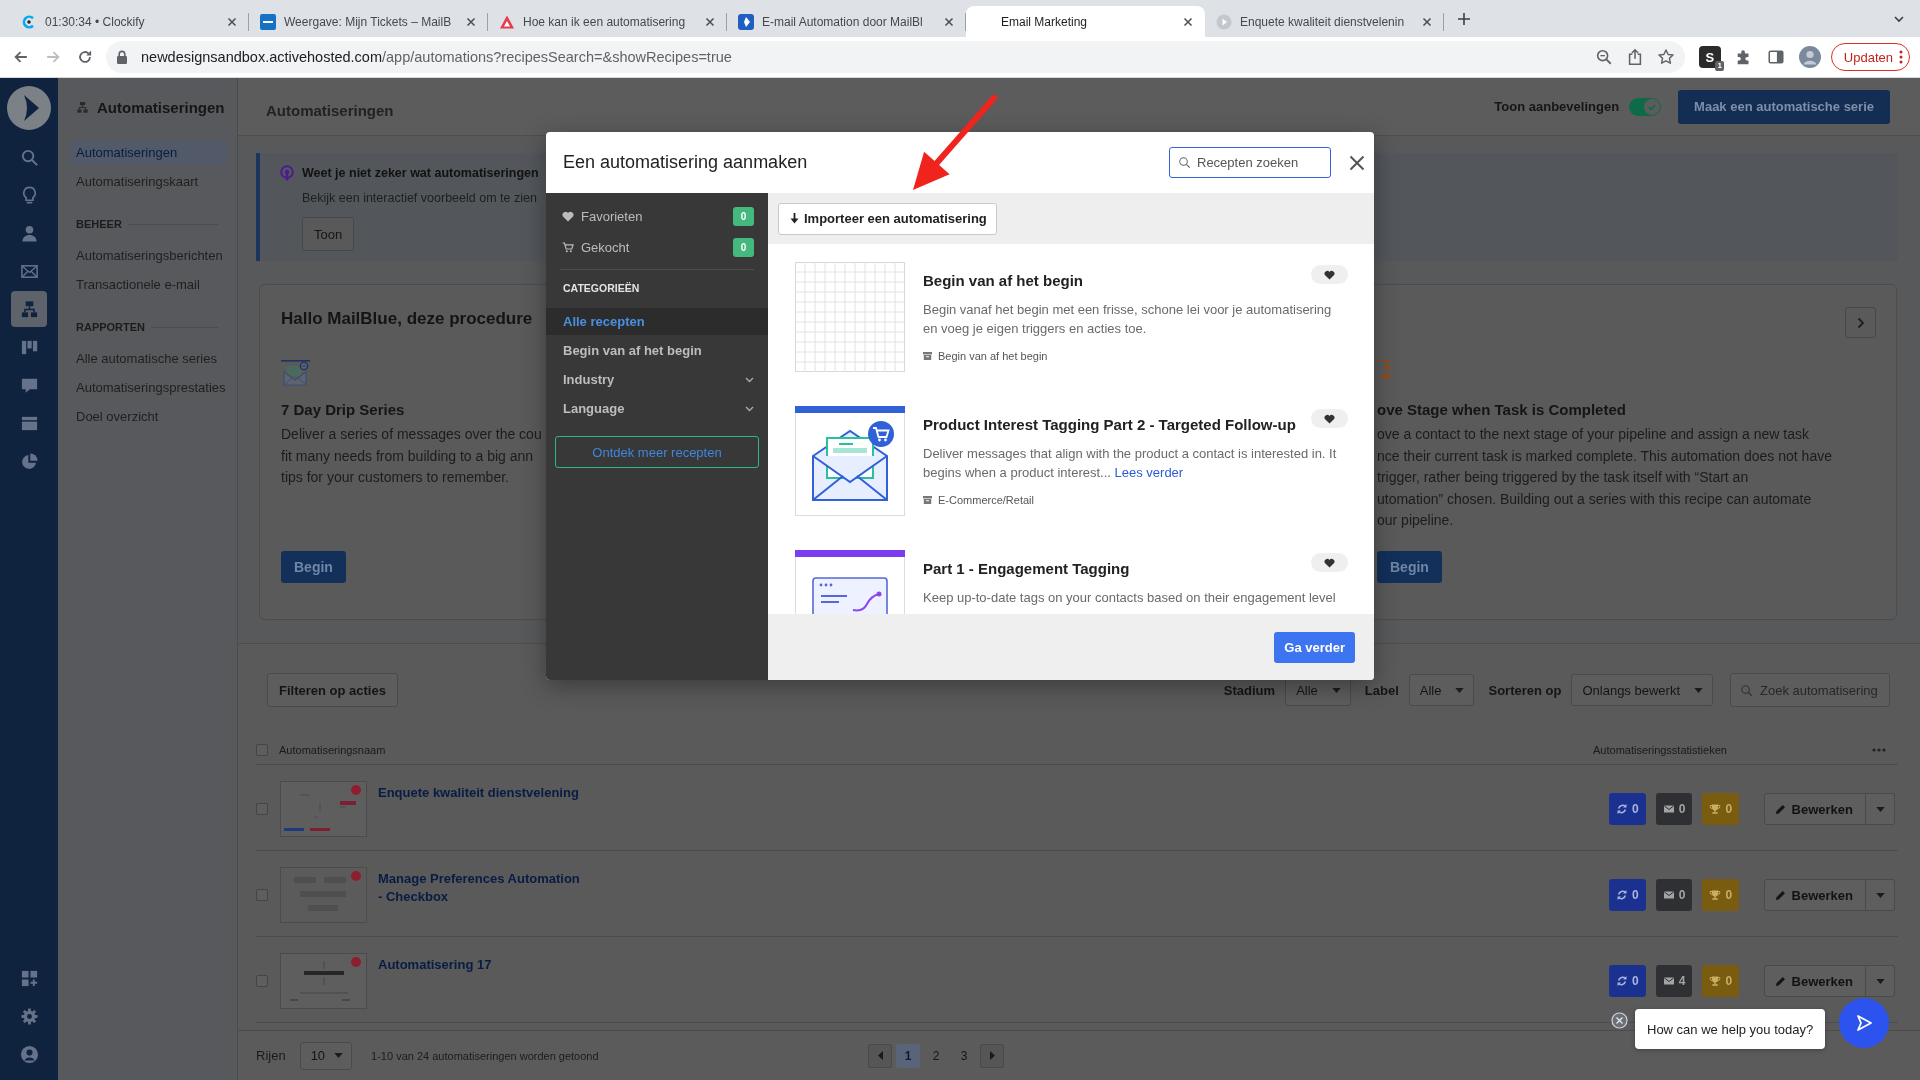 This screenshot has height=1080, width=1920. Describe the element at coordinates (1730, 1029) in the screenshot. I see `chat-message: How can we help you today?` at that location.